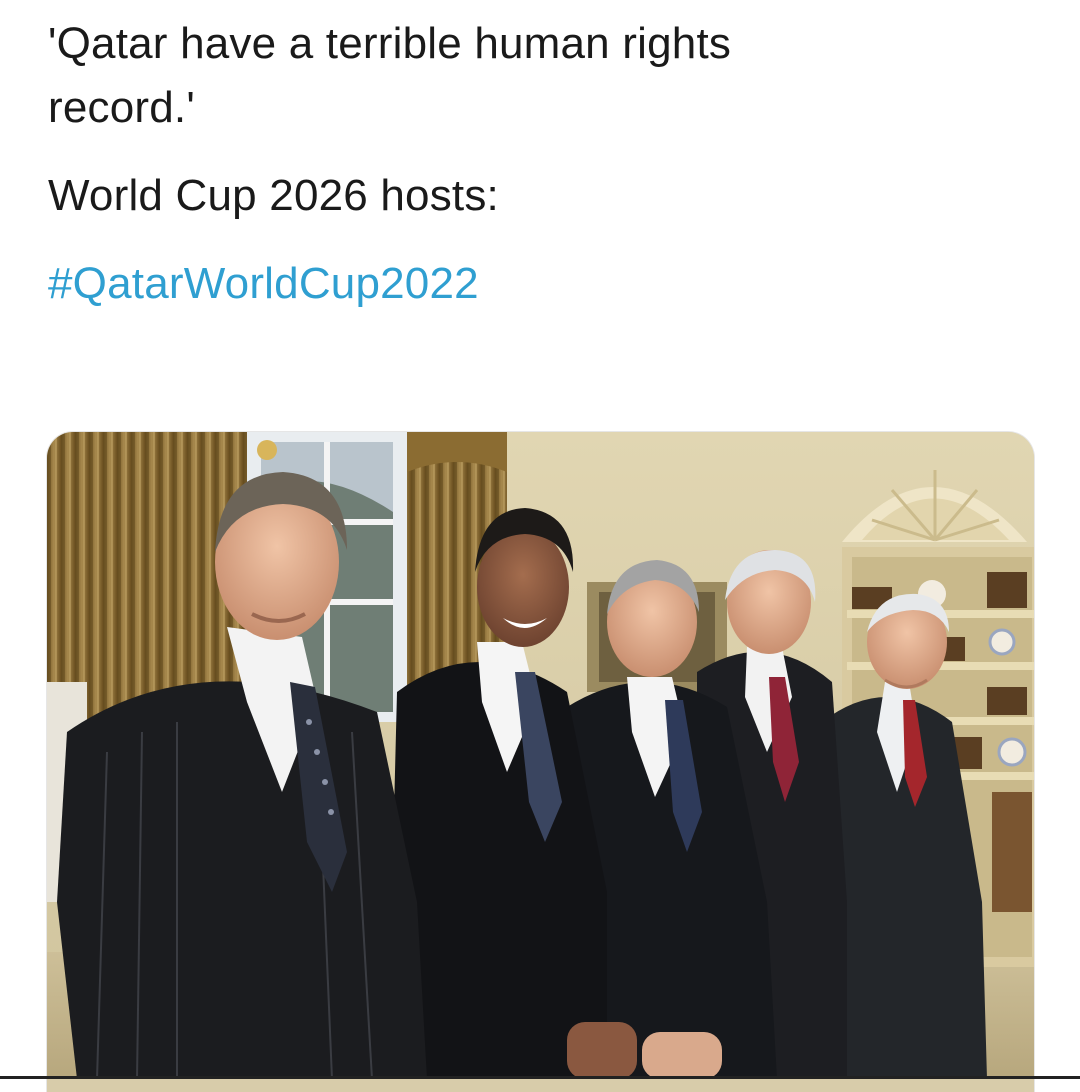  I want to click on tweet-line-2: record.', so click(121, 107).